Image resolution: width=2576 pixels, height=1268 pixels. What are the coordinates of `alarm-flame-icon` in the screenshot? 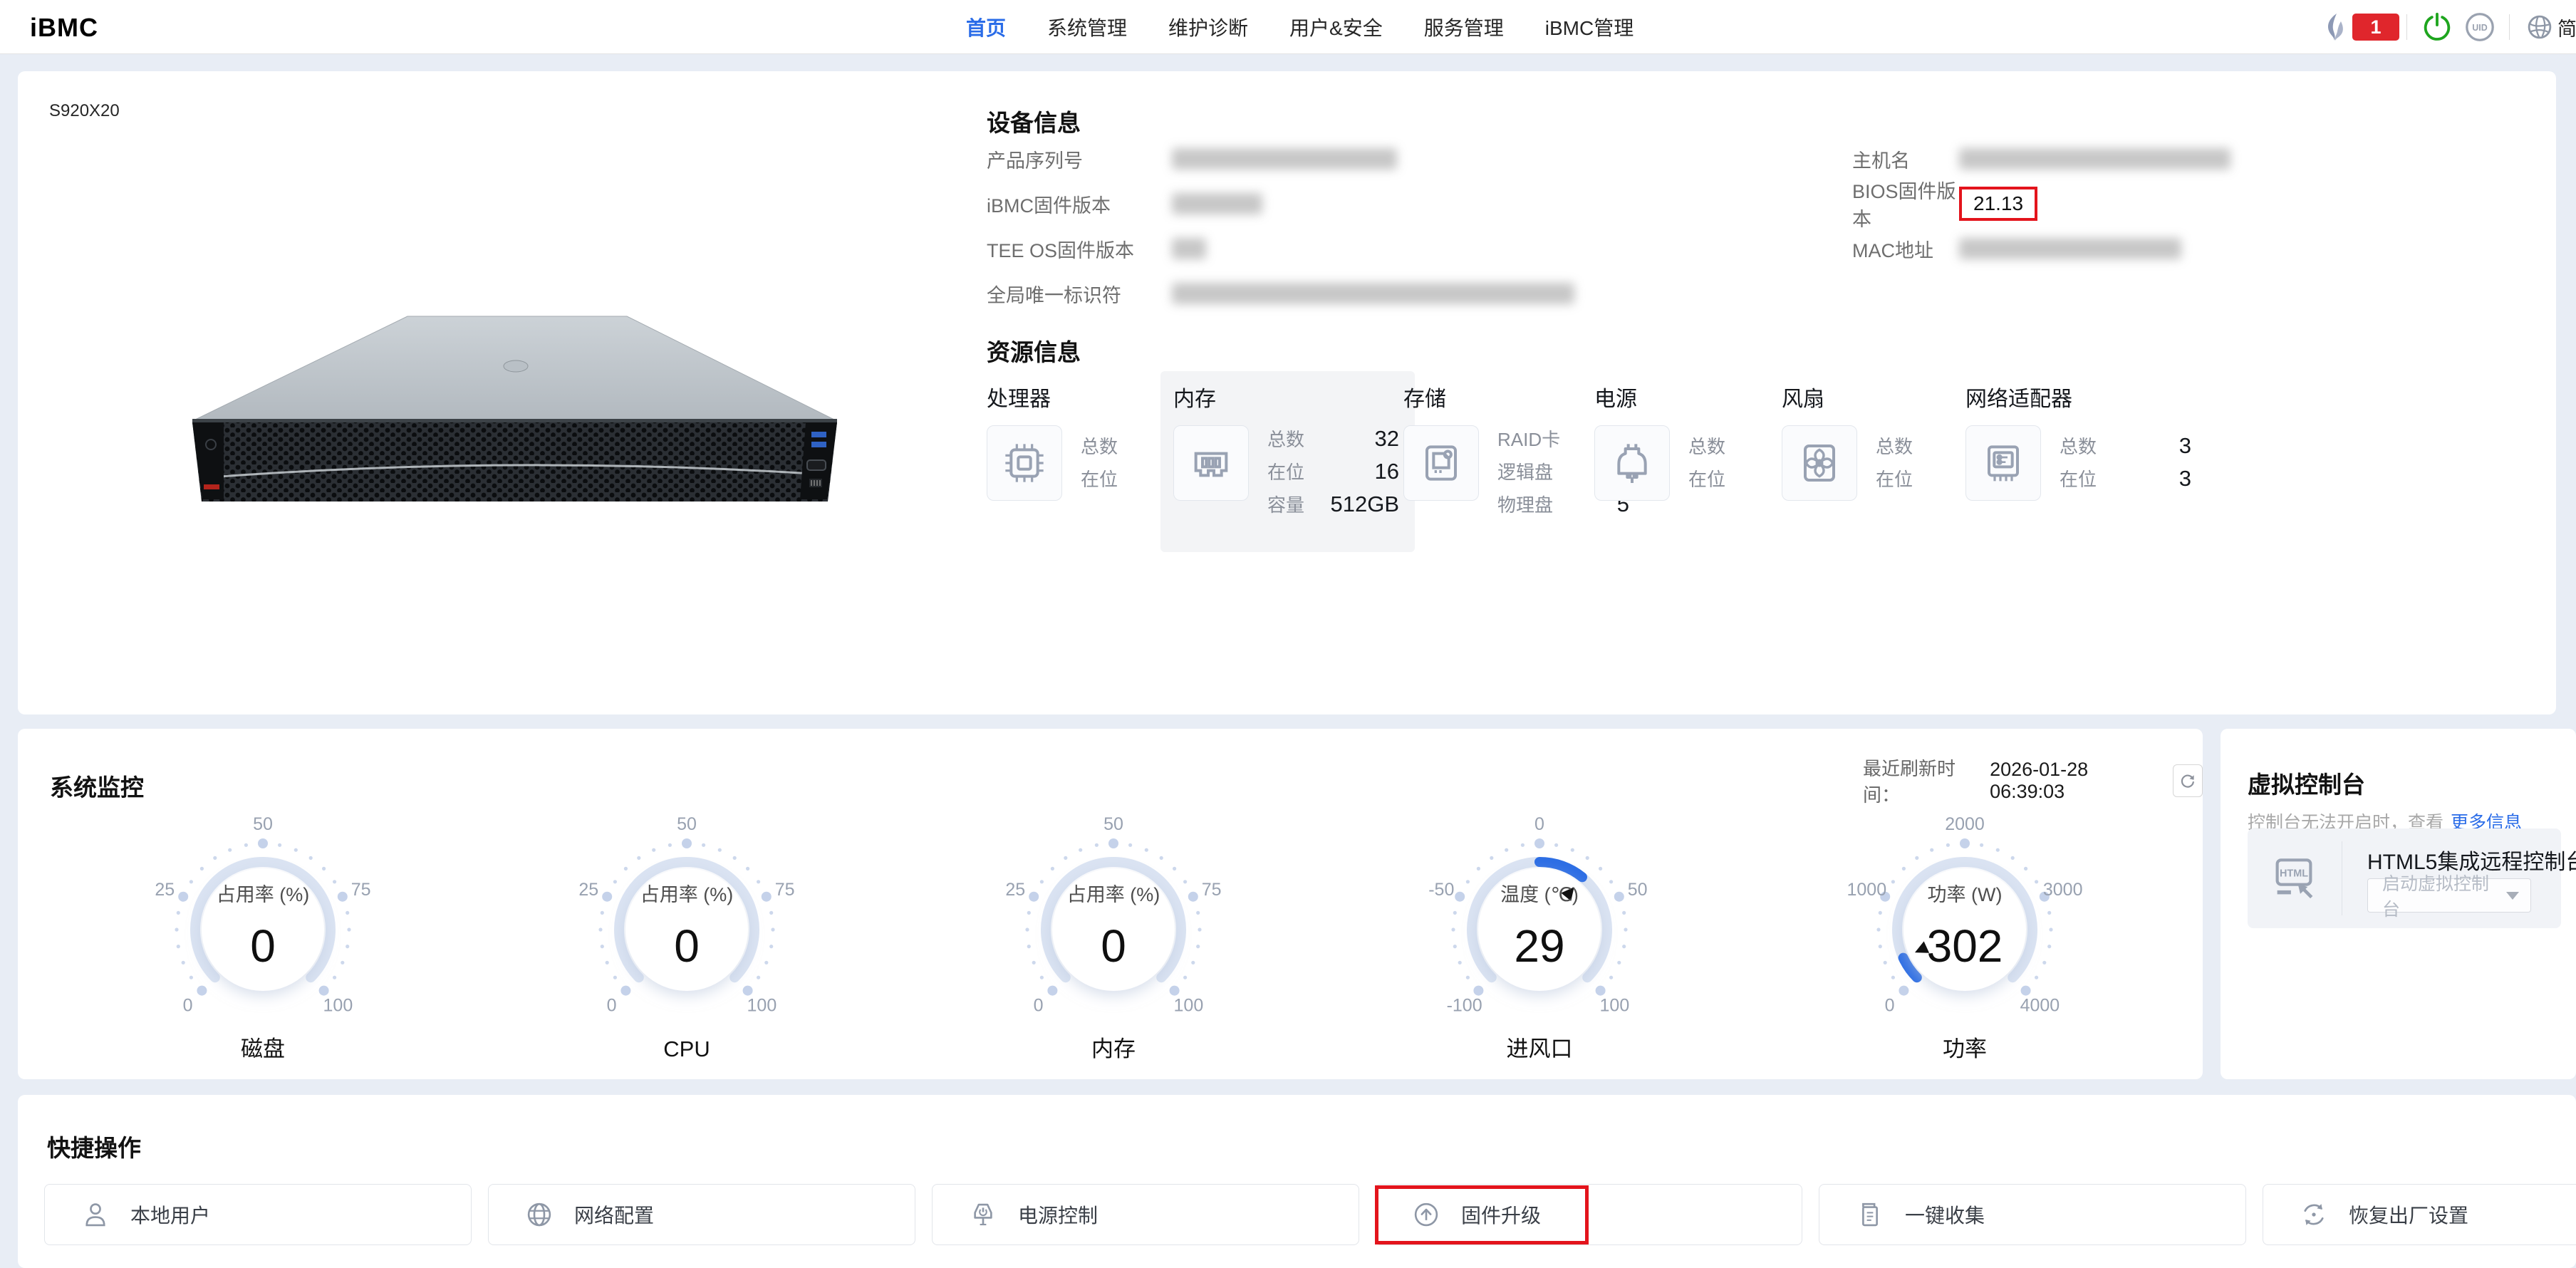 It's located at (2335, 27).